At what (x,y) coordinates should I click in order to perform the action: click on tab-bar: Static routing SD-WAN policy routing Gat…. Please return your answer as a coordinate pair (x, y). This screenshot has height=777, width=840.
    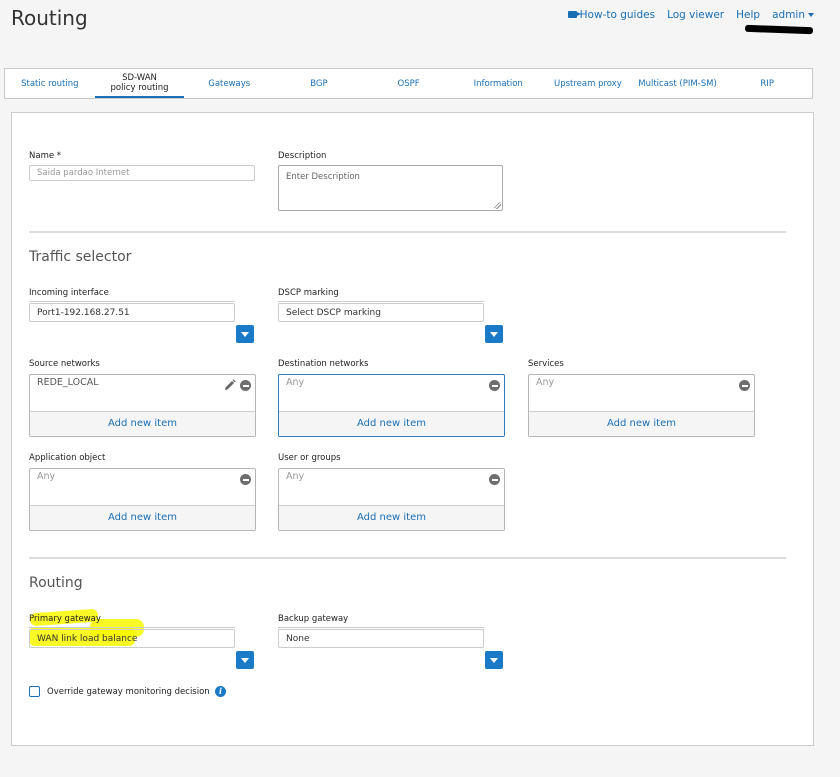
    Looking at the image, I should click on (408, 83).